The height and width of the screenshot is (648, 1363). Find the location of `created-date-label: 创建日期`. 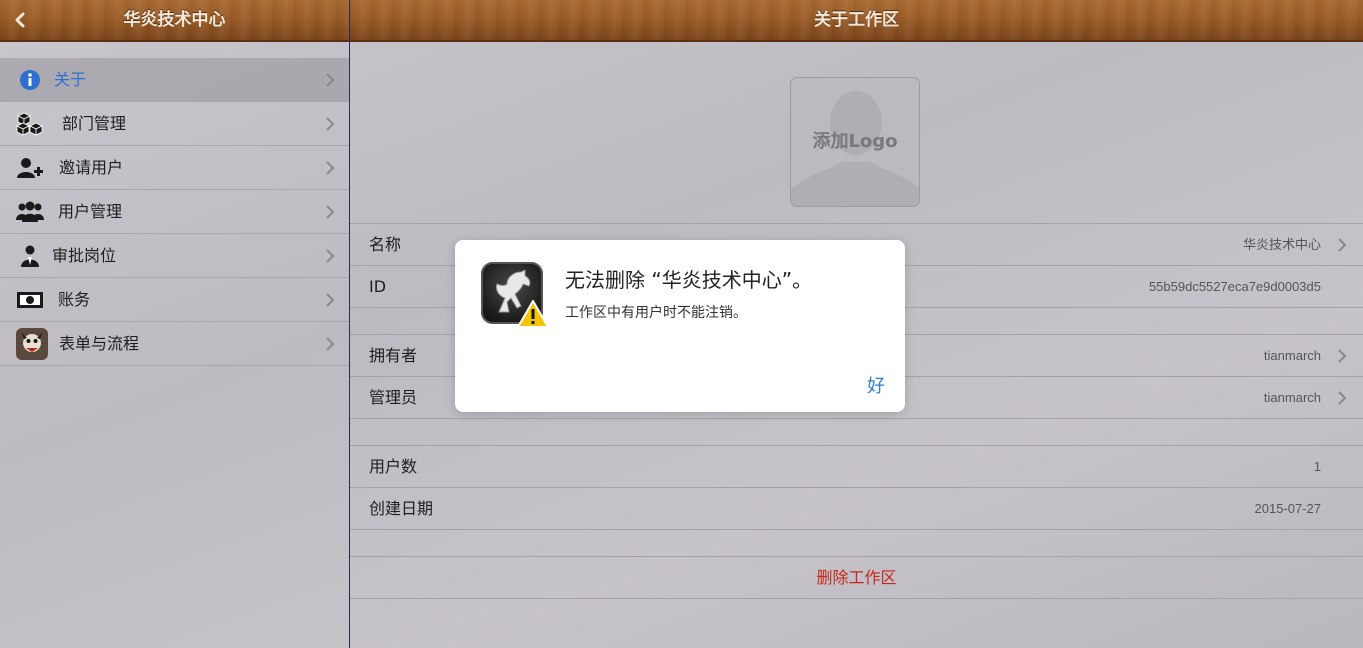

created-date-label: 创建日期 is located at coordinates (401, 508).